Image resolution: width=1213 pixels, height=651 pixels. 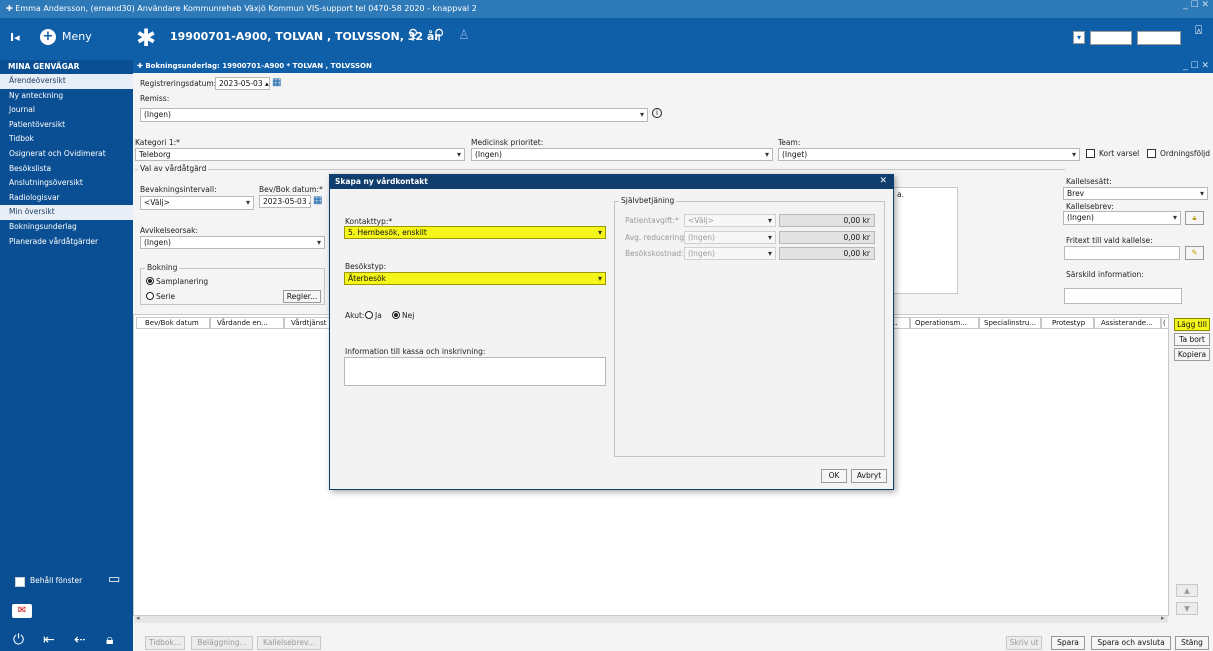 I want to click on ta-bort-button: Ta bort, so click(x=1192, y=339).